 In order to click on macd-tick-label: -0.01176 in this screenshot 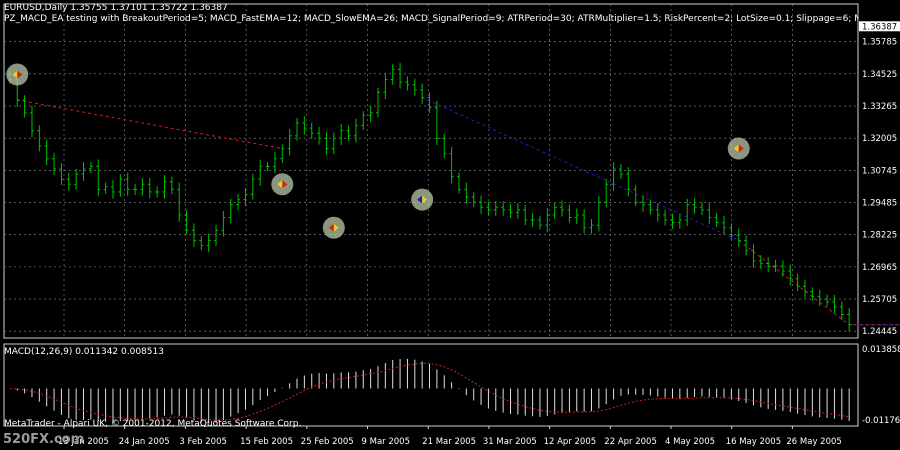, I will do `click(881, 421)`.